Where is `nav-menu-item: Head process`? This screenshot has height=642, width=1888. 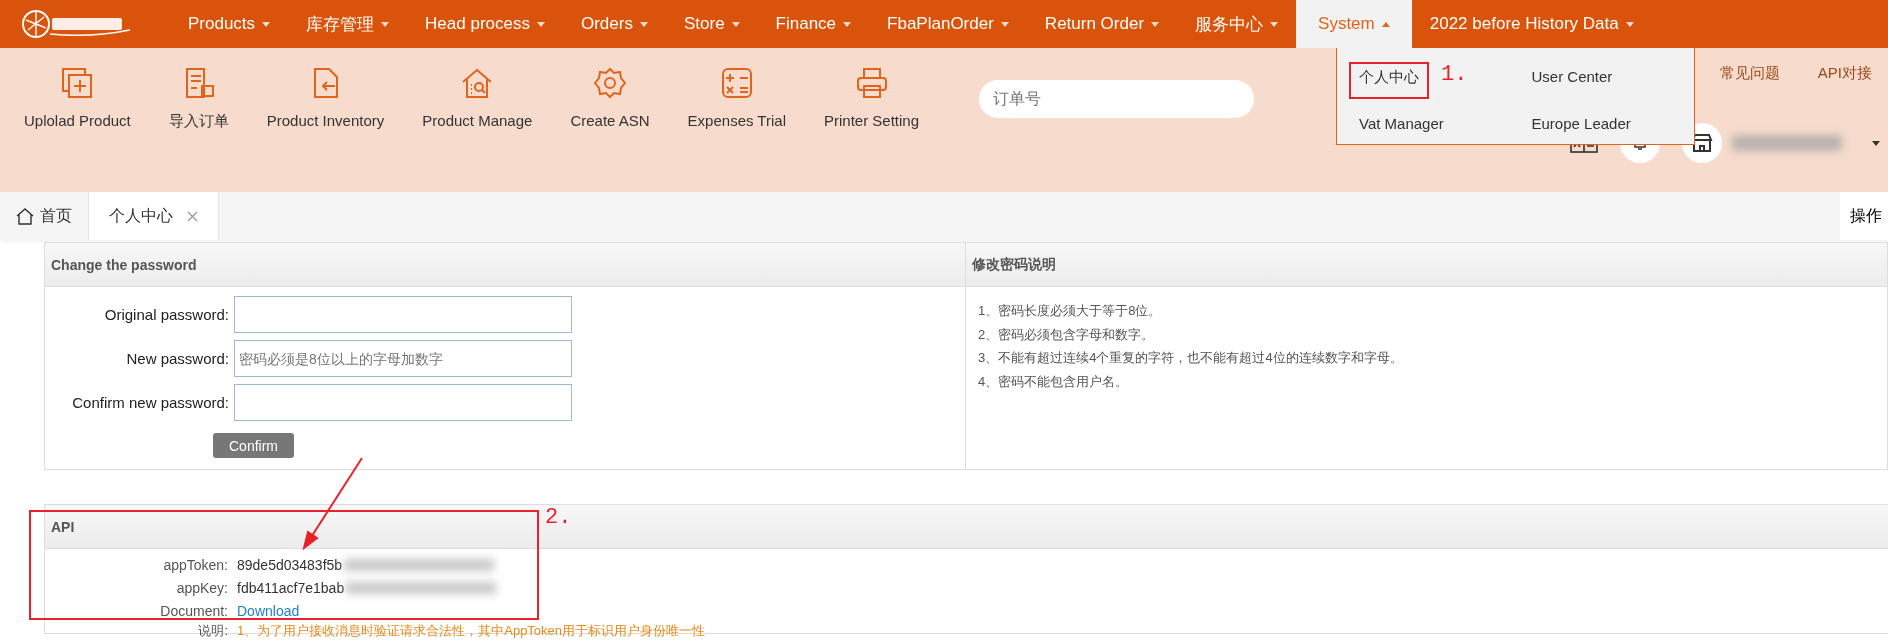 nav-menu-item: Head process is located at coordinates (485, 24).